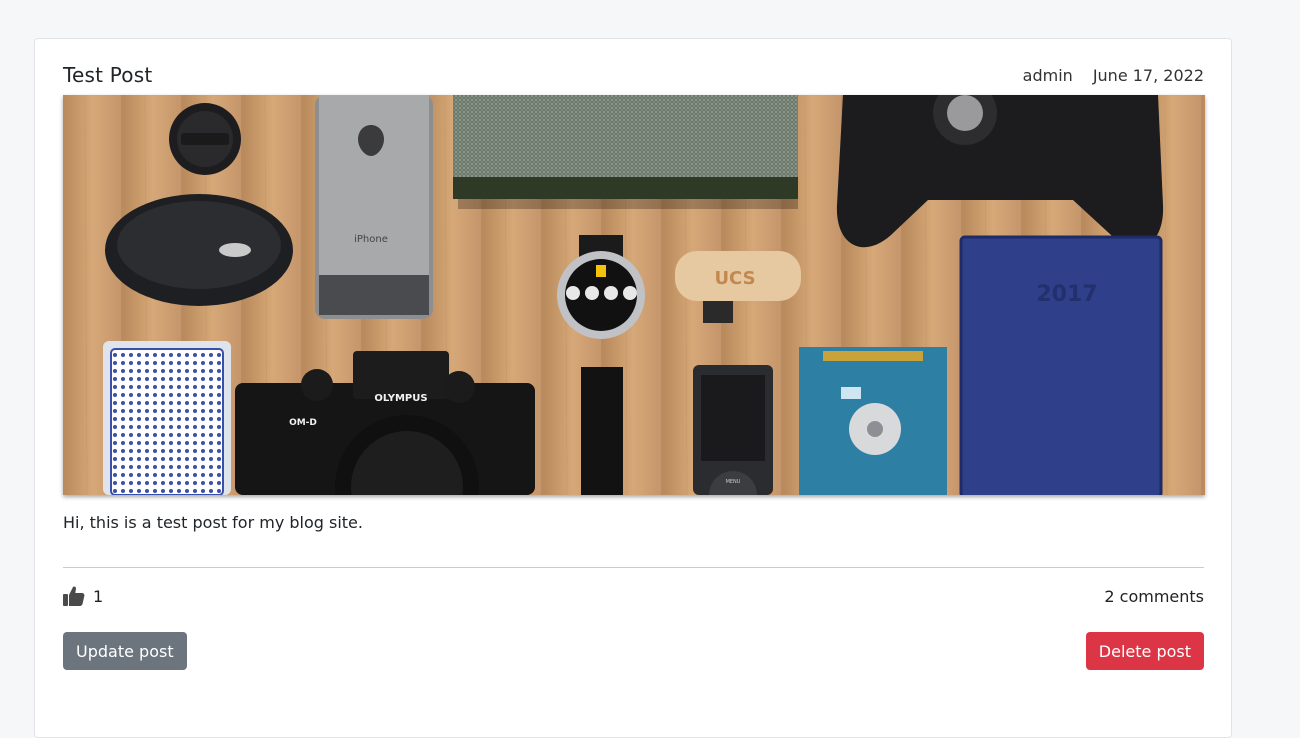  Describe the element at coordinates (400, 398) in the screenshot. I see `svg-text: OLYMPUS` at that location.